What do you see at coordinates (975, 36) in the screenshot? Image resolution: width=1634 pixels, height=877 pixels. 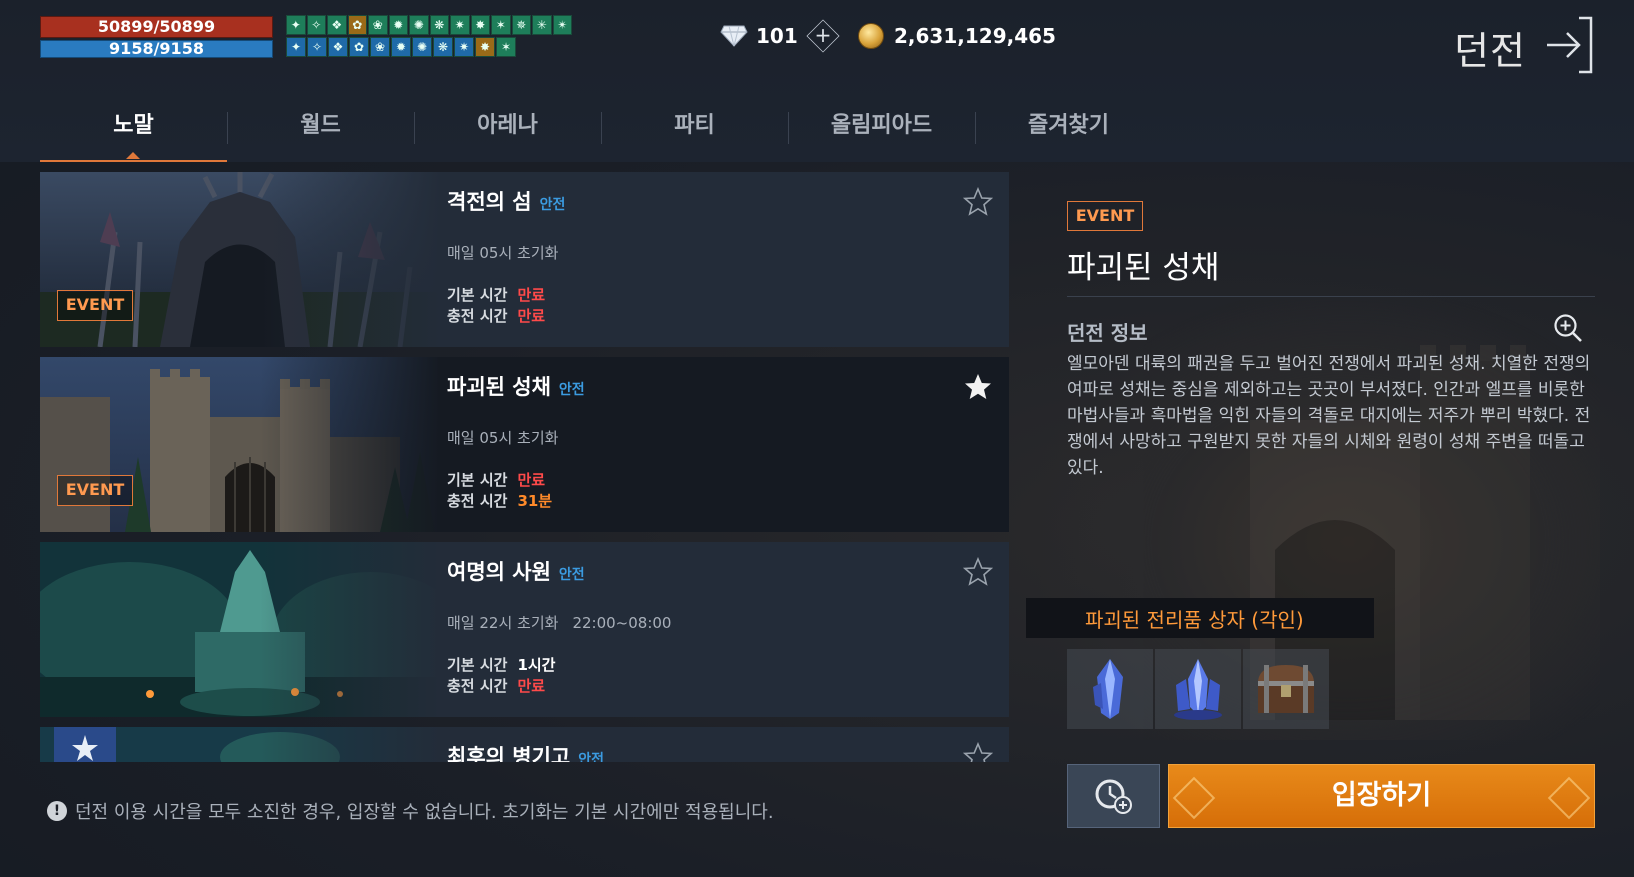 I see `gold-count: 2,631,129,465` at bounding box center [975, 36].